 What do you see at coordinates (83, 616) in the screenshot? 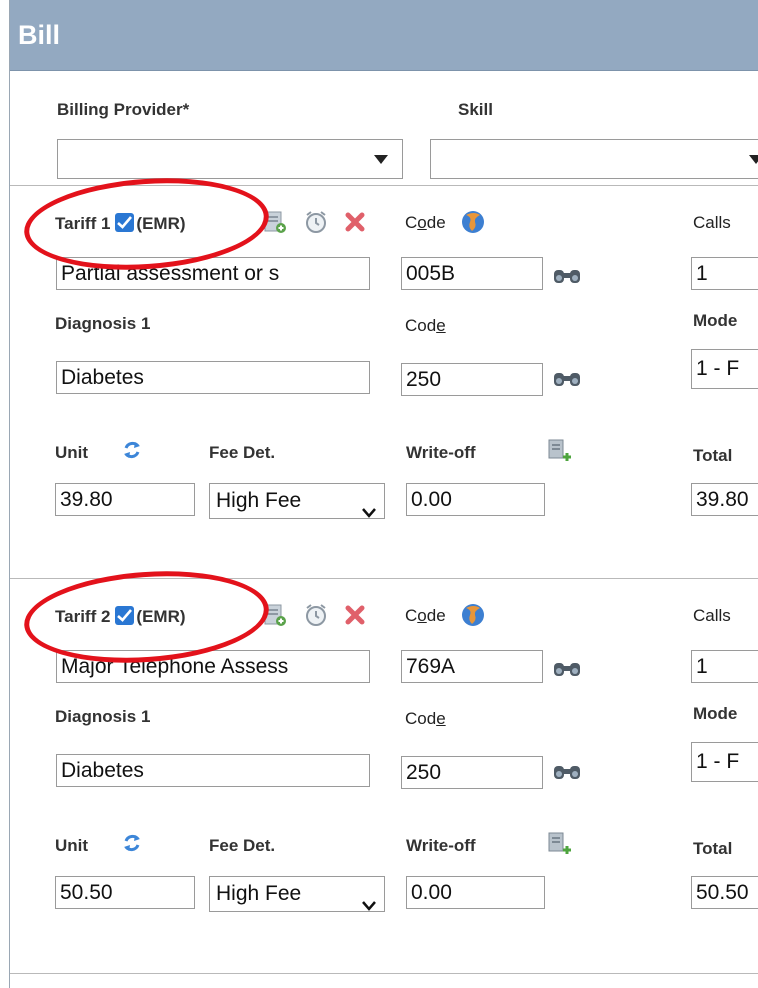
I see `tariff-label-text: Tariff 2` at bounding box center [83, 616].